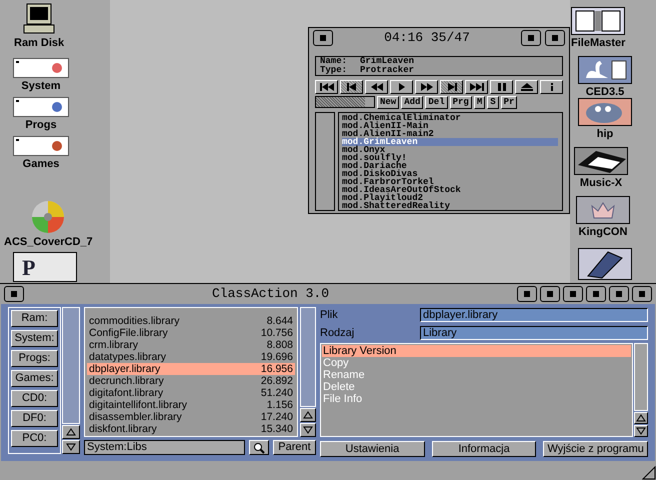 The image size is (656, 480). Describe the element at coordinates (34, 419) in the screenshot. I see `device-button: DF0:` at that location.